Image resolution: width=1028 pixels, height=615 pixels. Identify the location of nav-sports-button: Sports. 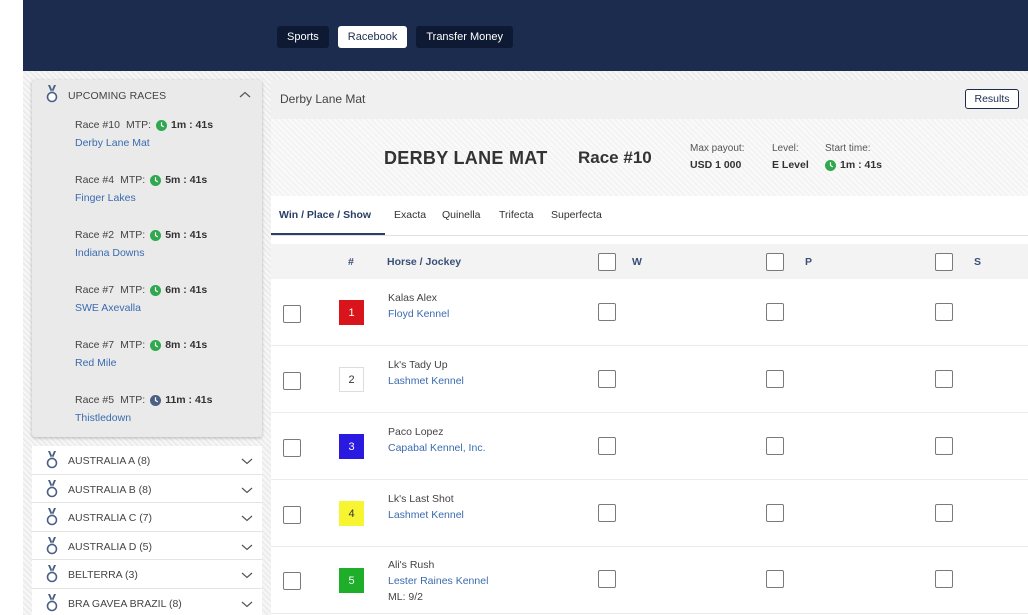
(303, 37).